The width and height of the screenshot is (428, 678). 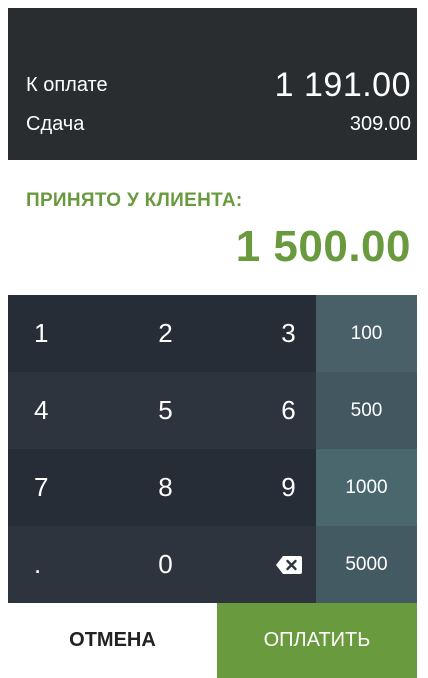 What do you see at coordinates (134, 200) in the screenshot?
I see `received-label: ПРИНЯТО У КЛИЕНТА:` at bounding box center [134, 200].